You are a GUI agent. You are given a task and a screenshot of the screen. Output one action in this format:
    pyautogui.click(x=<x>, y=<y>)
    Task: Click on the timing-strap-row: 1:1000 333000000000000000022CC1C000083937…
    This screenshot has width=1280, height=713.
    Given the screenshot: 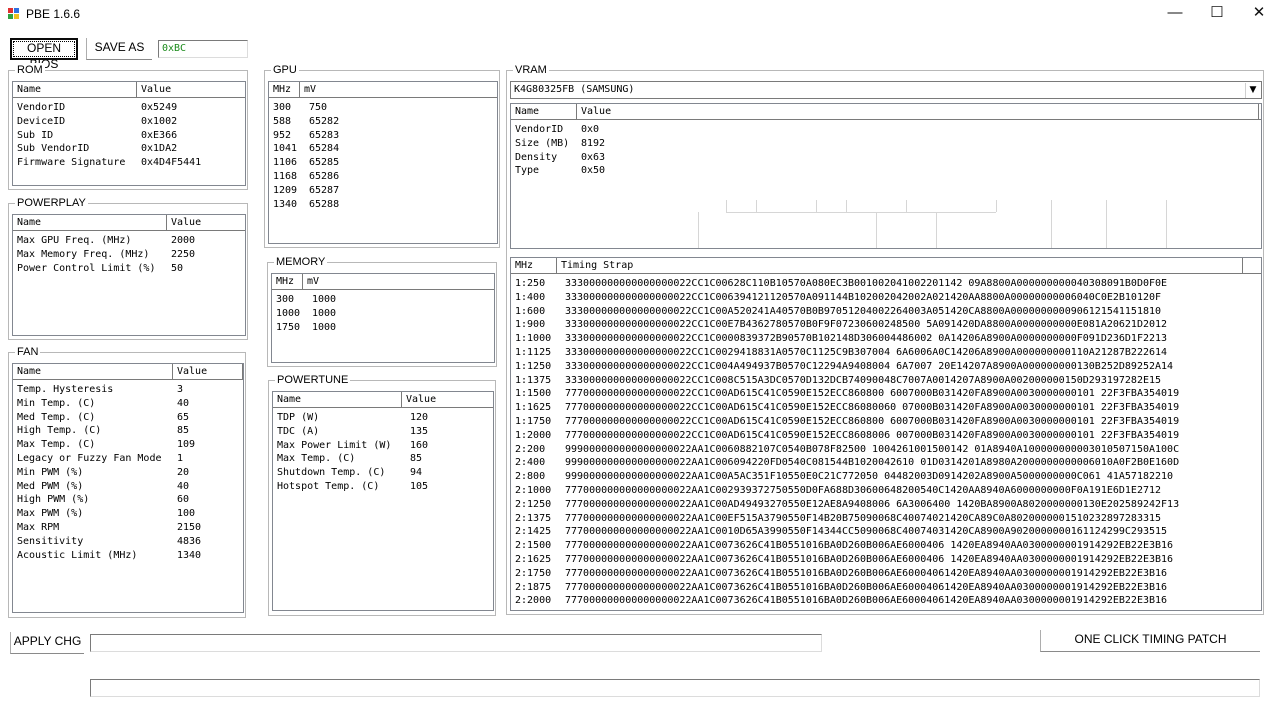 What is the action you would take?
    pyautogui.click(x=886, y=339)
    